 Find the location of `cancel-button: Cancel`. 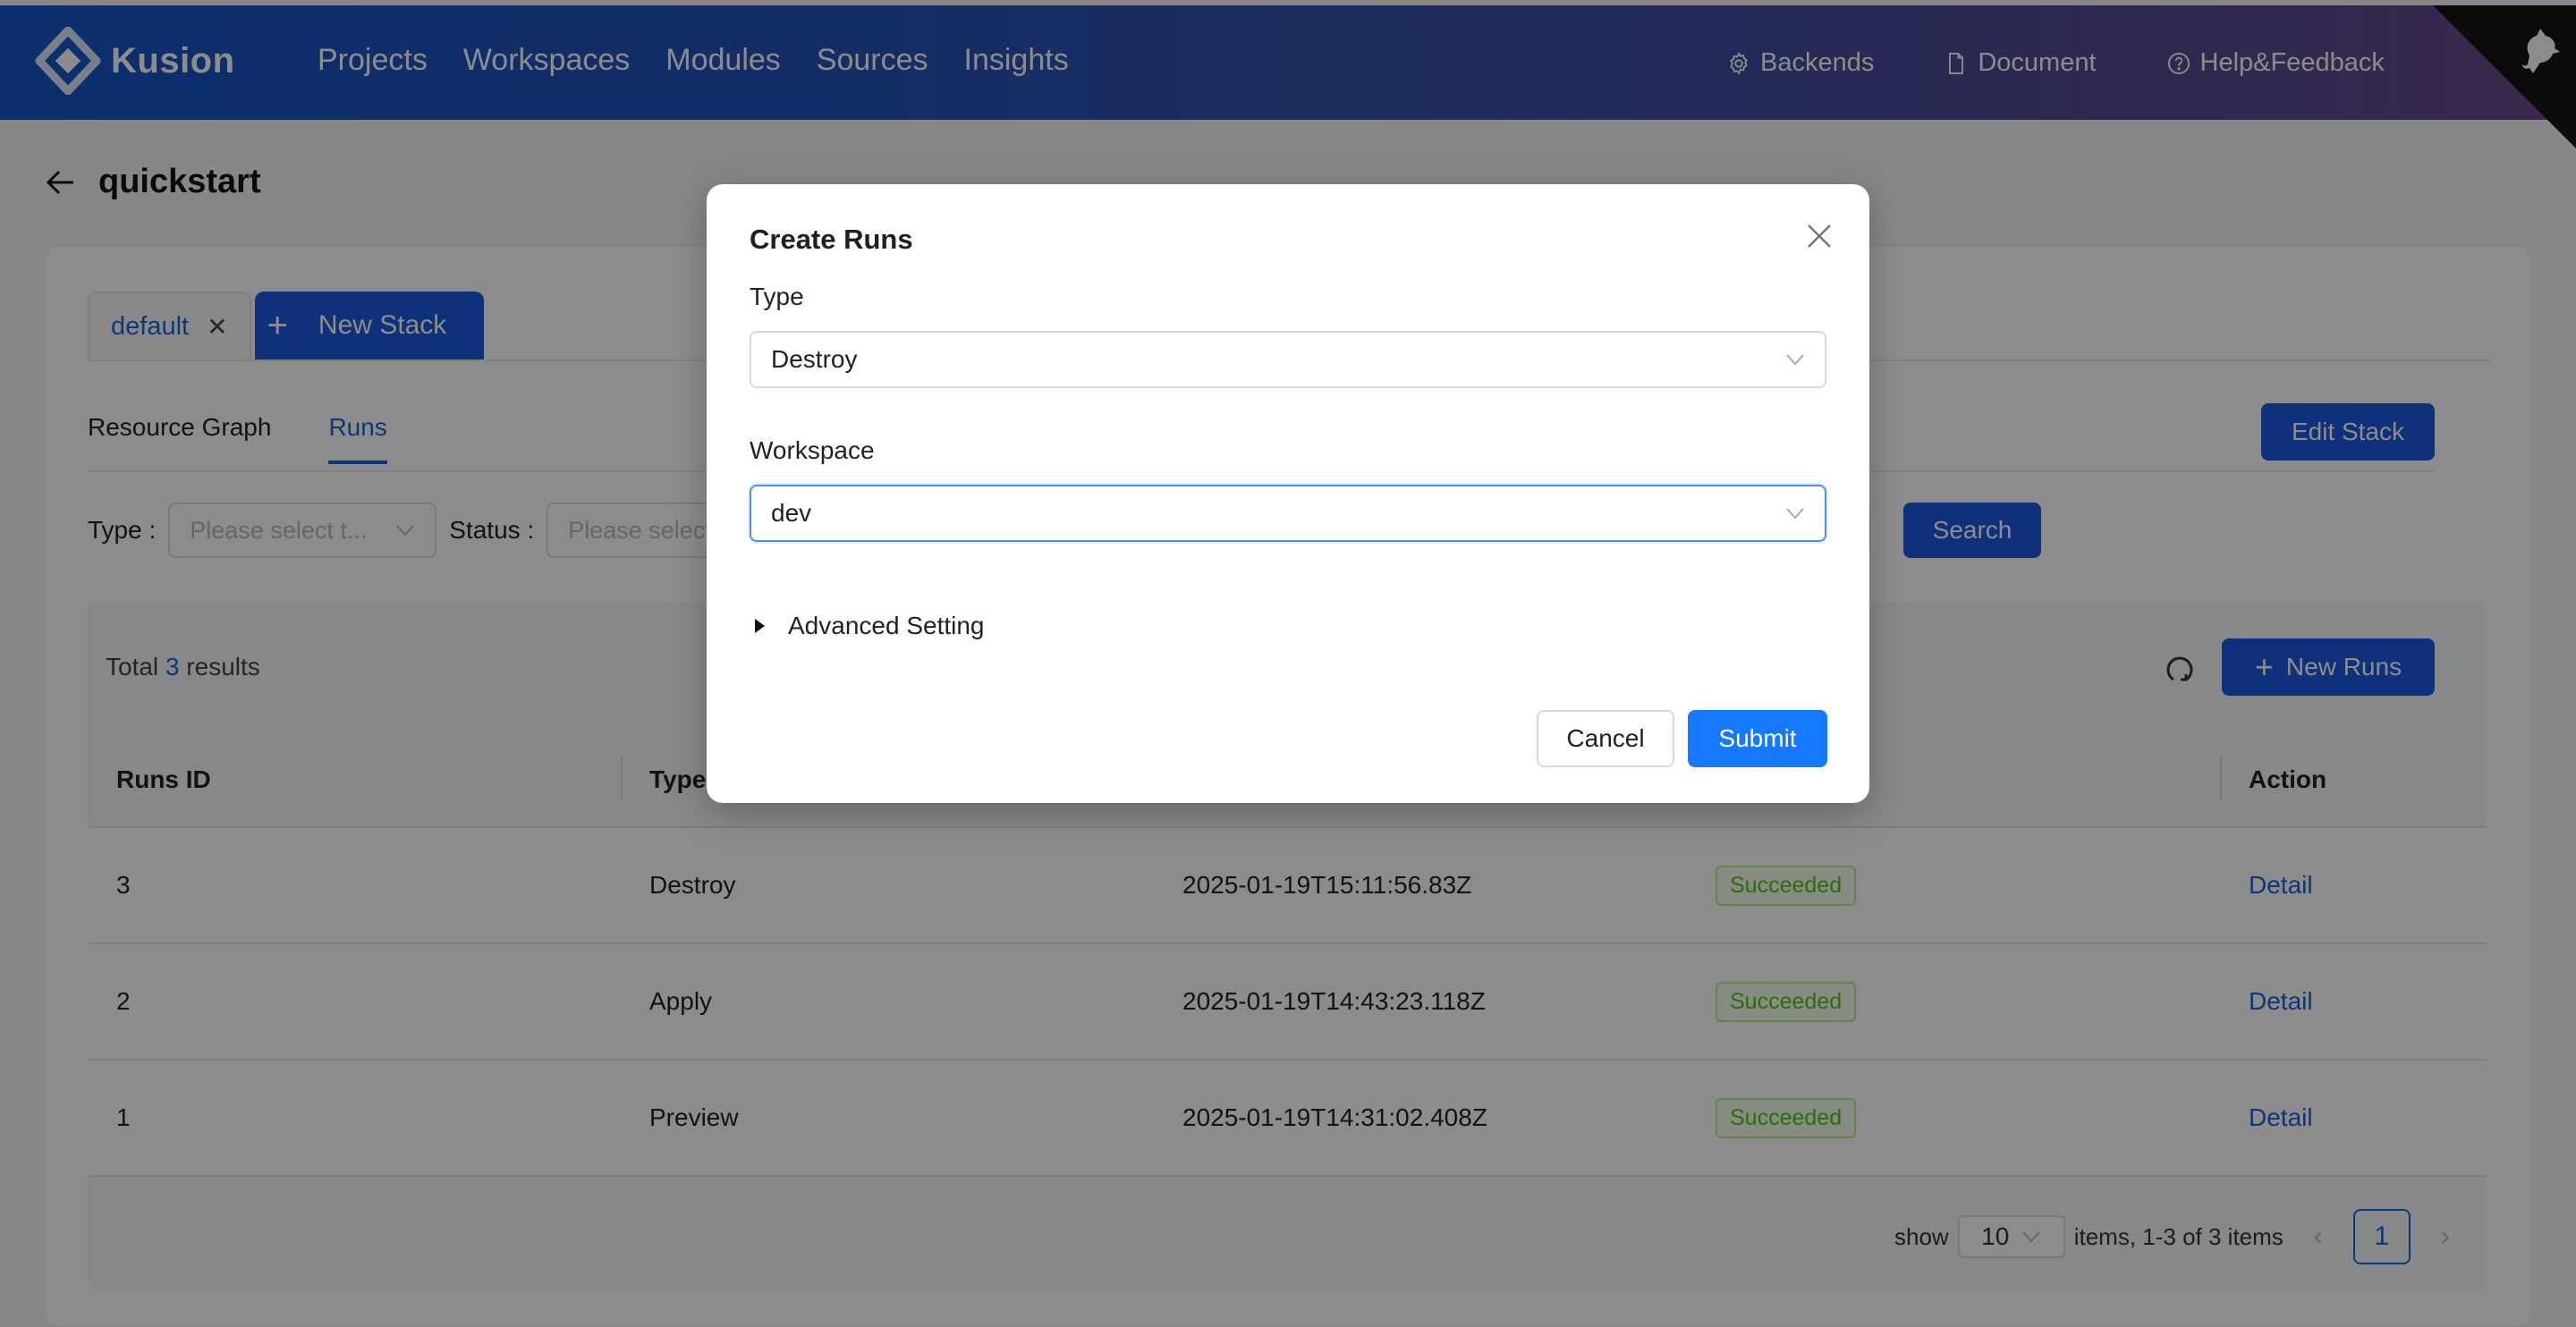

cancel-button: Cancel is located at coordinates (1605, 738).